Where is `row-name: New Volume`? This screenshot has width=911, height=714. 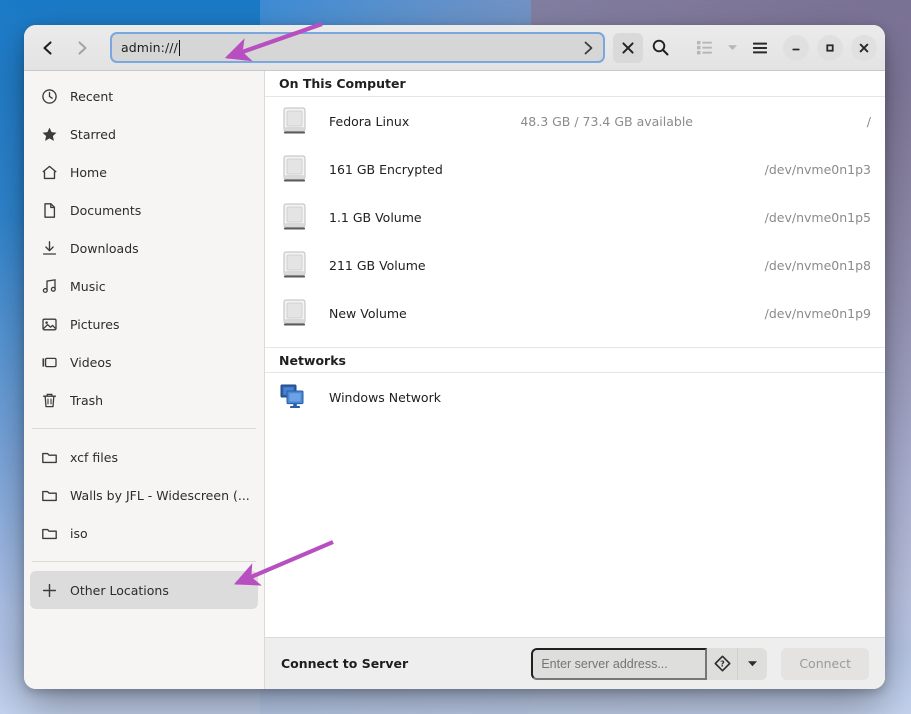 row-name: New Volume is located at coordinates (368, 313).